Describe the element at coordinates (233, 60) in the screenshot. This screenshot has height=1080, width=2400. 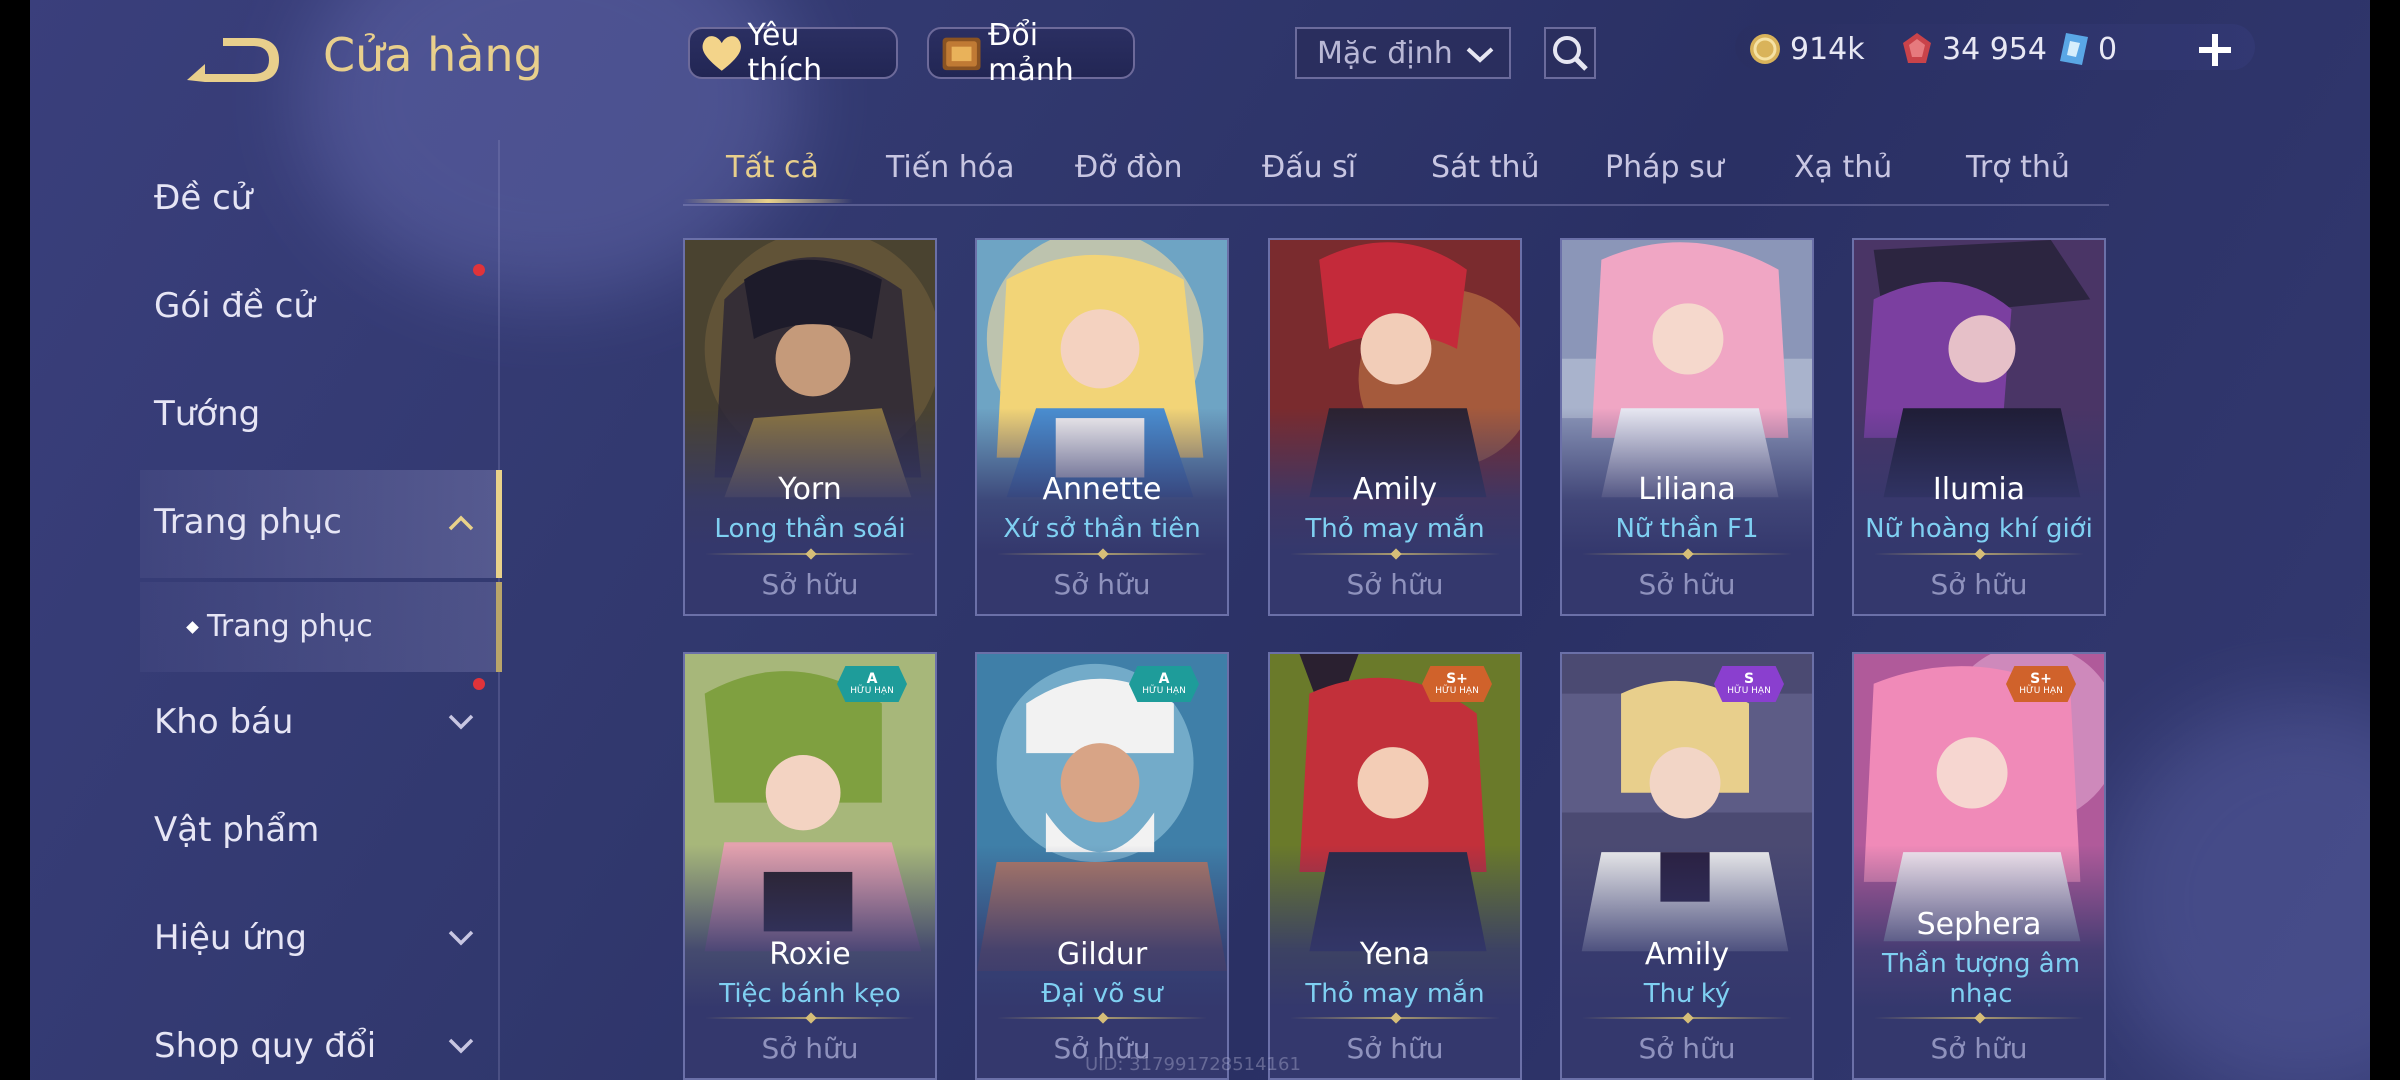
I see `back-arrow-icon` at that location.